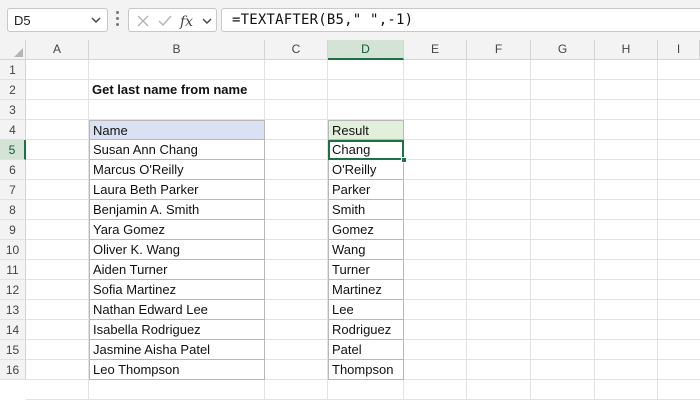 The height and width of the screenshot is (400, 700). What do you see at coordinates (366, 170) in the screenshot?
I see `result-cell: O'Reilly` at bounding box center [366, 170].